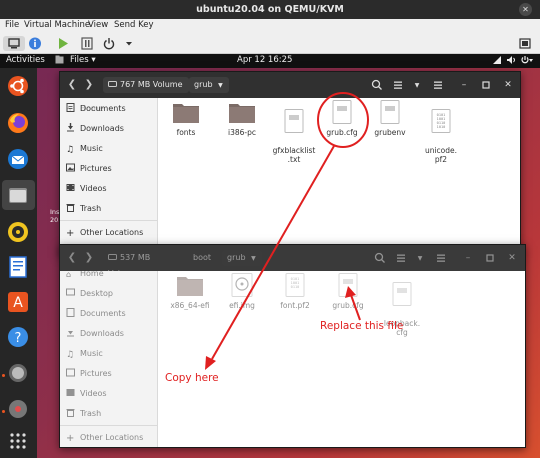 Image resolution: width=540 pixels, height=458 pixels. Describe the element at coordinates (362, 326) in the screenshot. I see `replace-file-annotation: Replace this file` at that location.